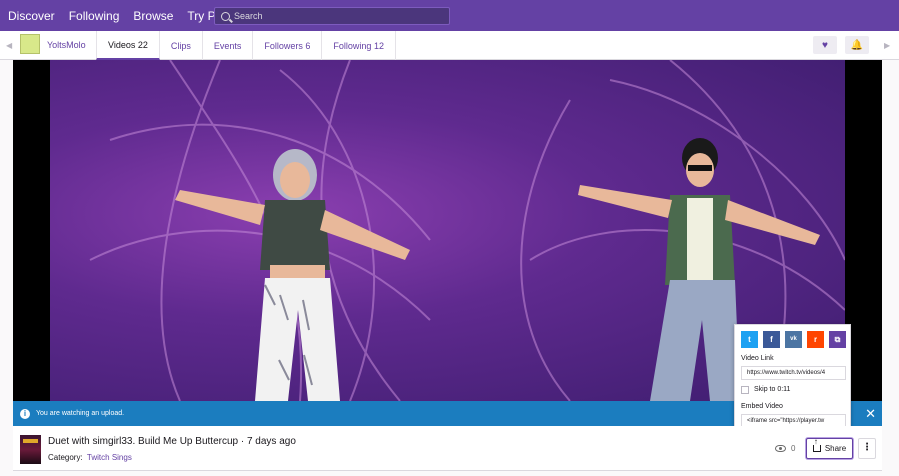  Describe the element at coordinates (128, 45) in the screenshot. I see `tab-videos: Videos 22` at that location.